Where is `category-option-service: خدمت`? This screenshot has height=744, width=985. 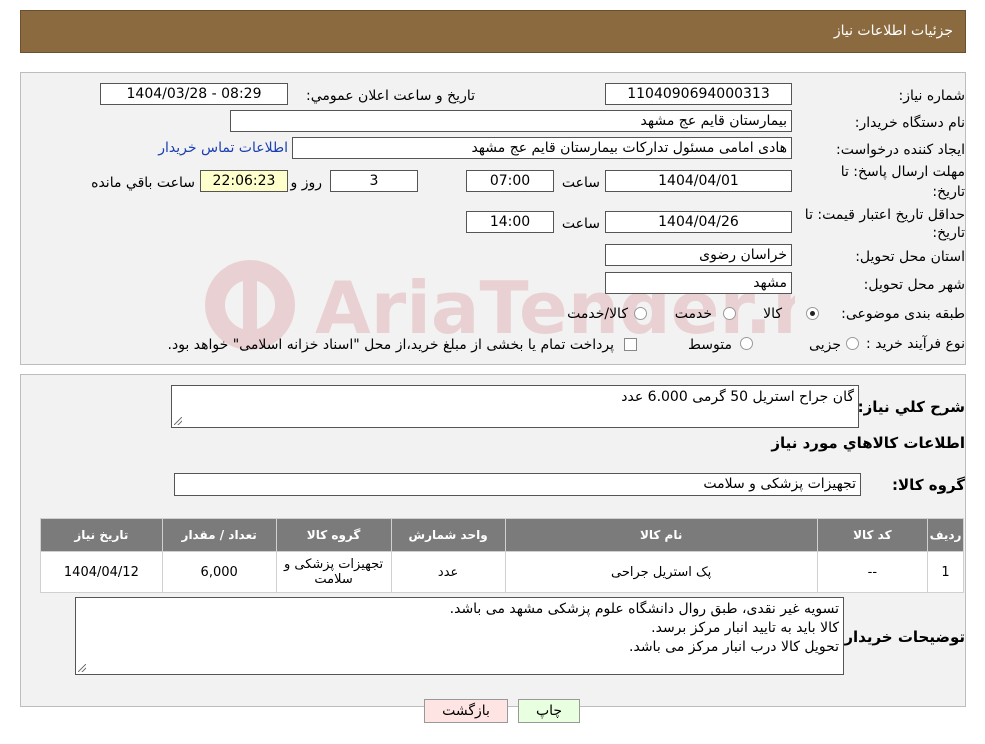 category-option-service: خدمت is located at coordinates (693, 314).